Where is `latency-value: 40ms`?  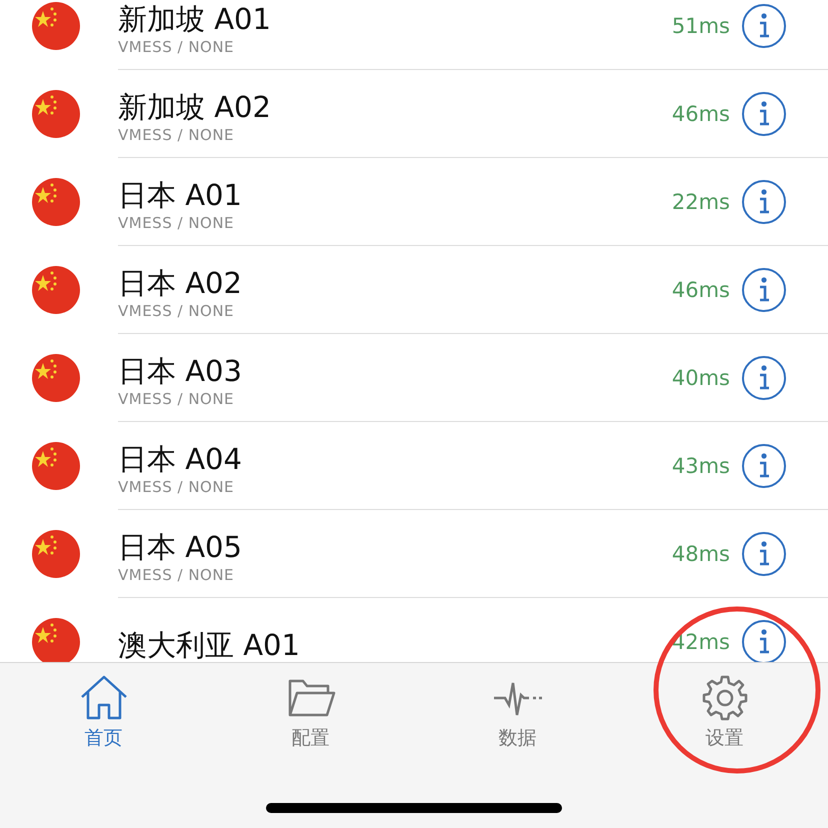
latency-value: 40ms is located at coordinates (701, 378).